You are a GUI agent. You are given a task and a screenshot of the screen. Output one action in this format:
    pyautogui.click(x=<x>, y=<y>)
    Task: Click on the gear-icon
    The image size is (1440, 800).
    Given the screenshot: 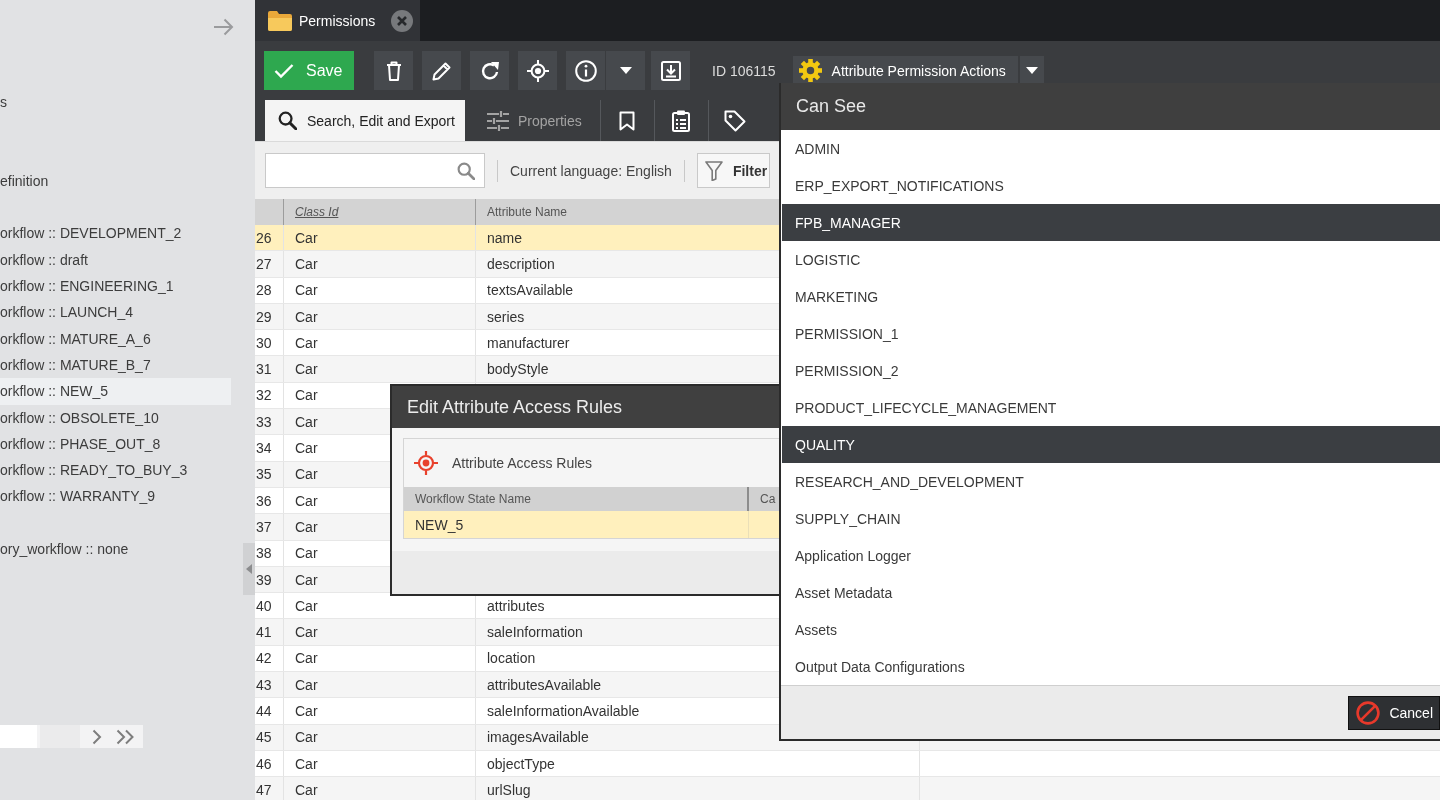 What is the action you would take?
    pyautogui.click(x=810, y=70)
    